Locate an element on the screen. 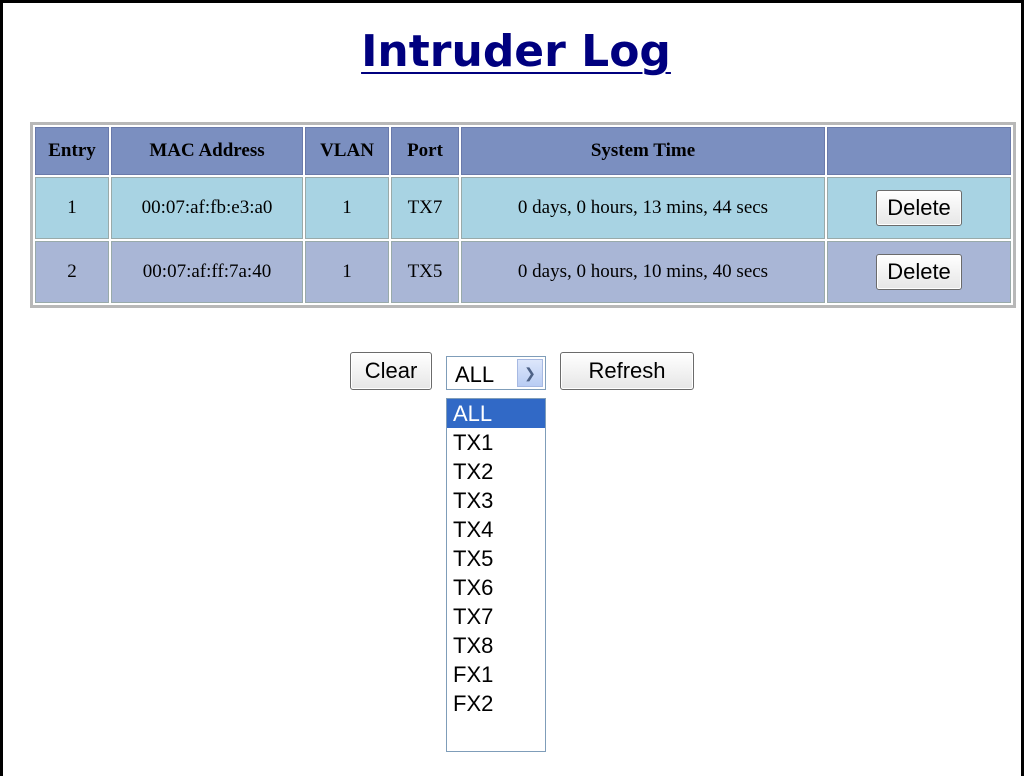 The image size is (1032, 776). cell-entry: 2 is located at coordinates (72, 272).